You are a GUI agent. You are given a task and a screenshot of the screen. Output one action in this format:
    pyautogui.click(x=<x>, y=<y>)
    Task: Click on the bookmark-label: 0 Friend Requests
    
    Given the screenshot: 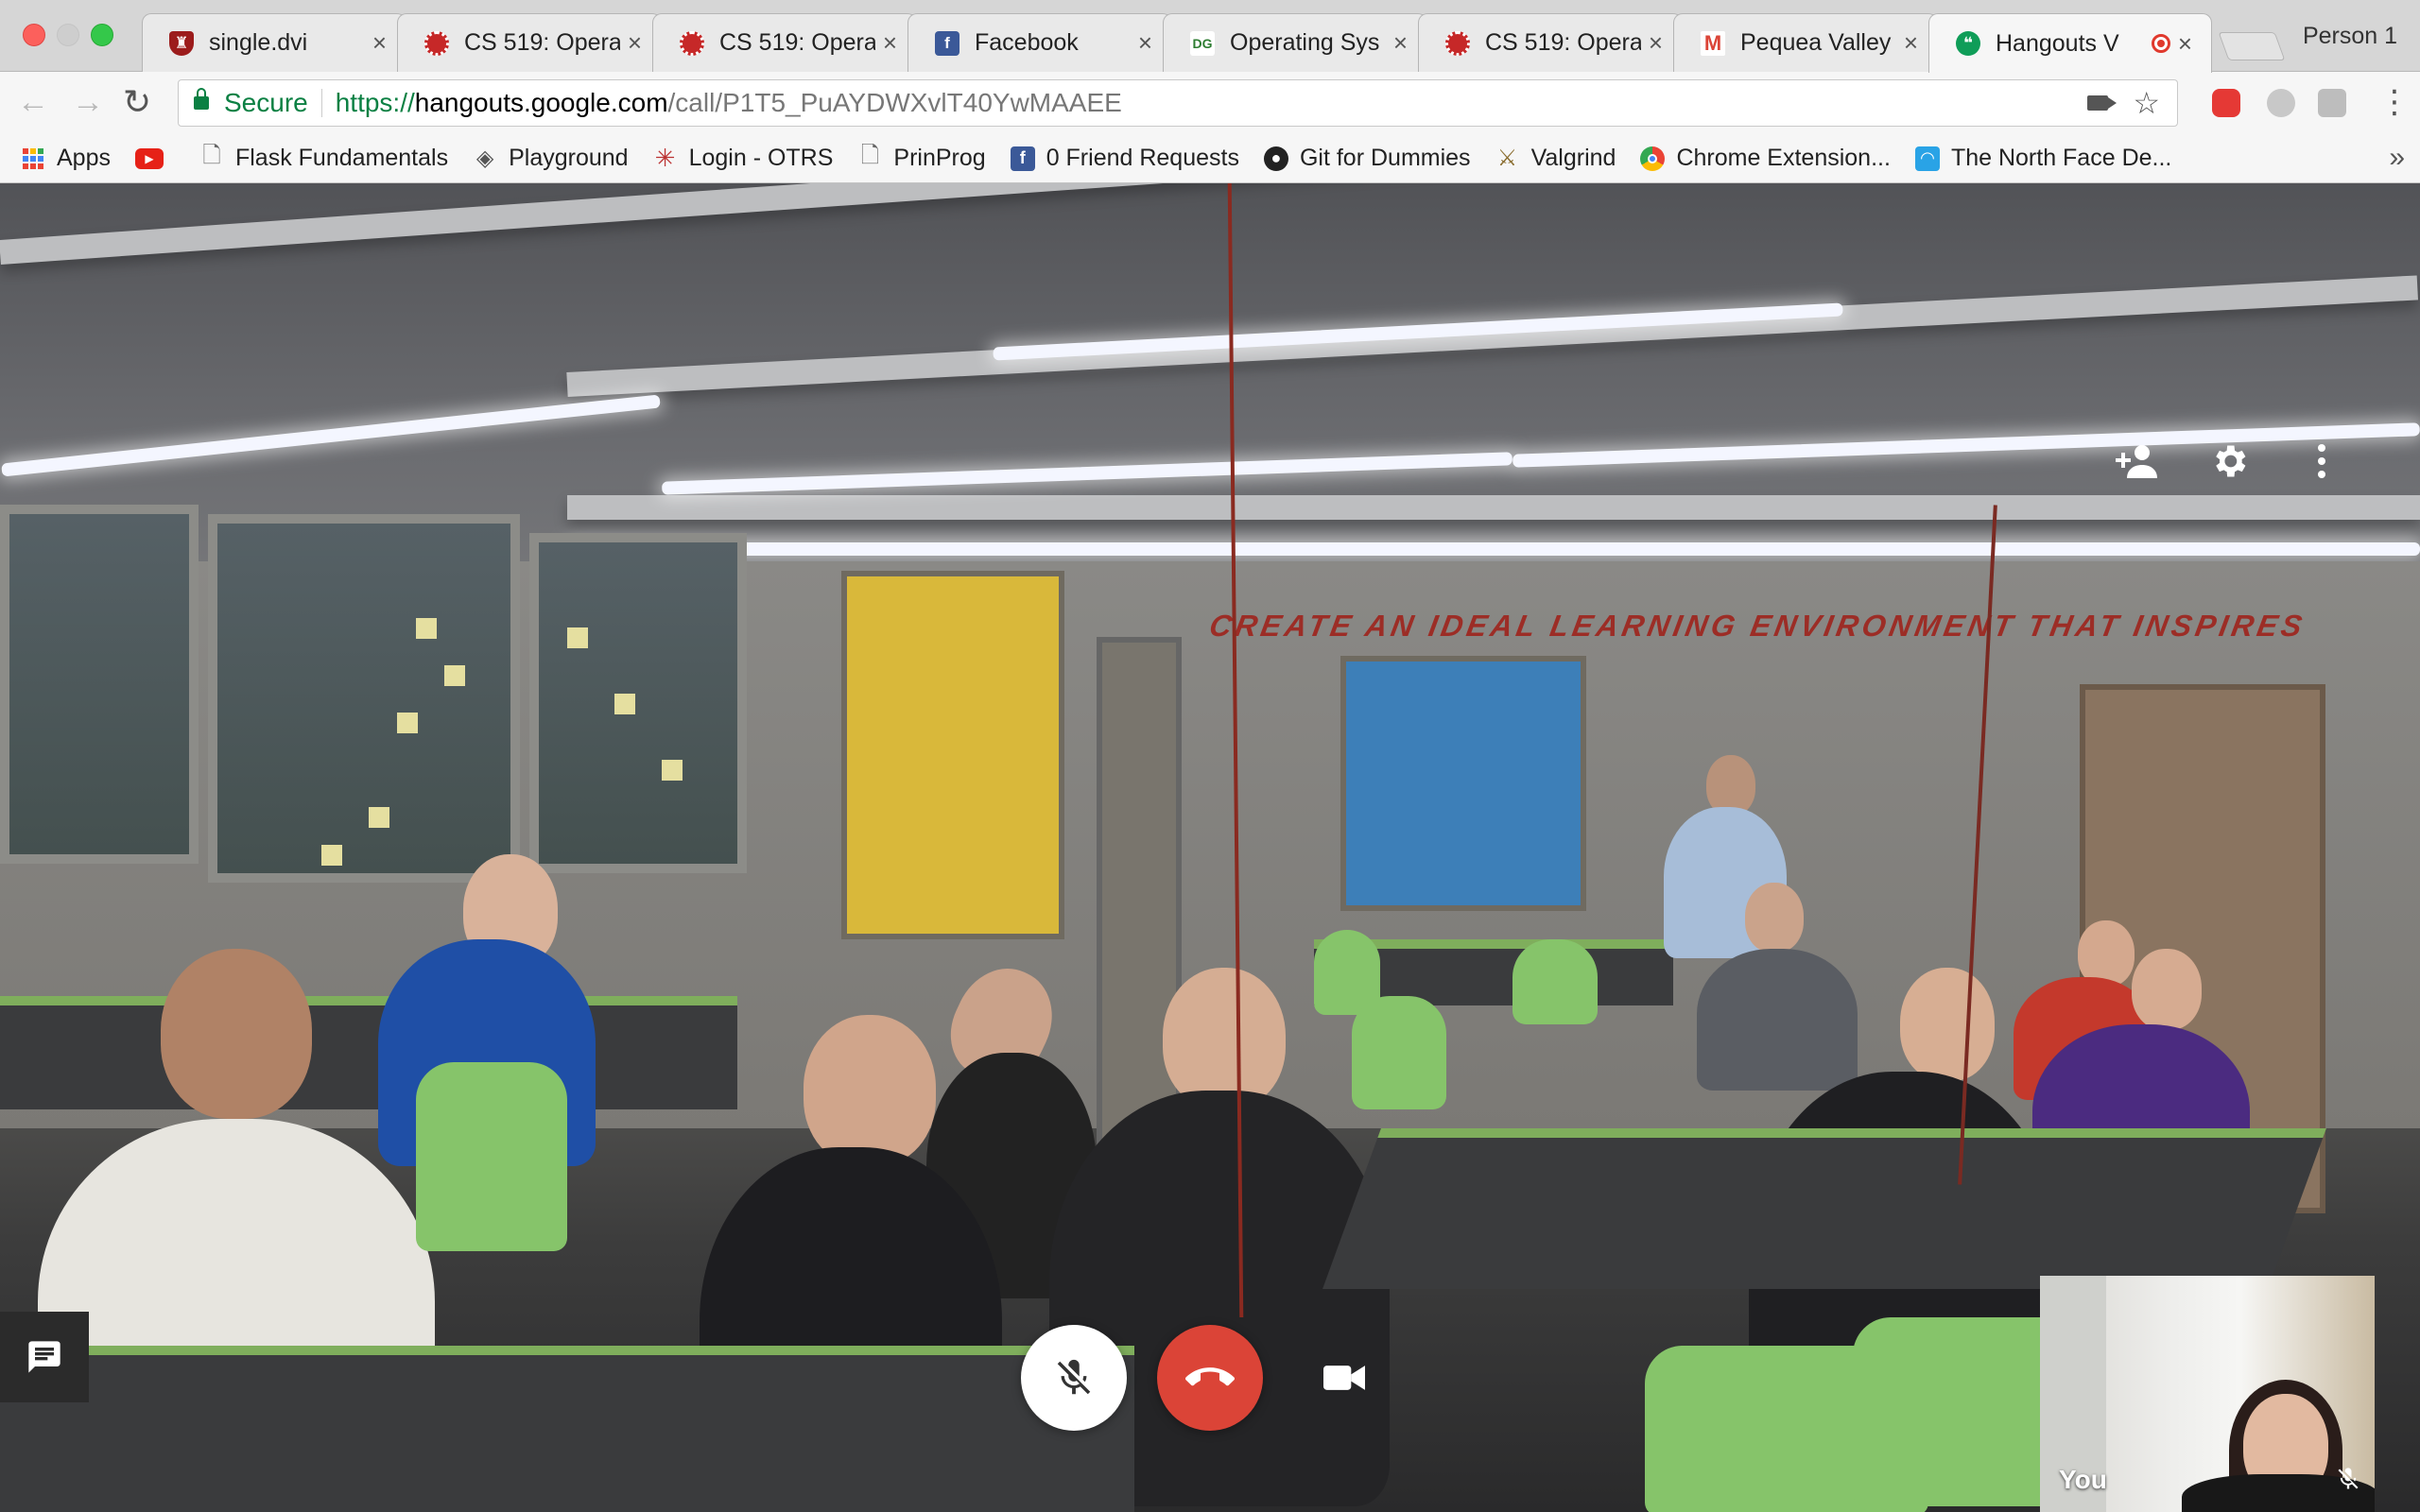 What is the action you would take?
    pyautogui.click(x=1142, y=158)
    